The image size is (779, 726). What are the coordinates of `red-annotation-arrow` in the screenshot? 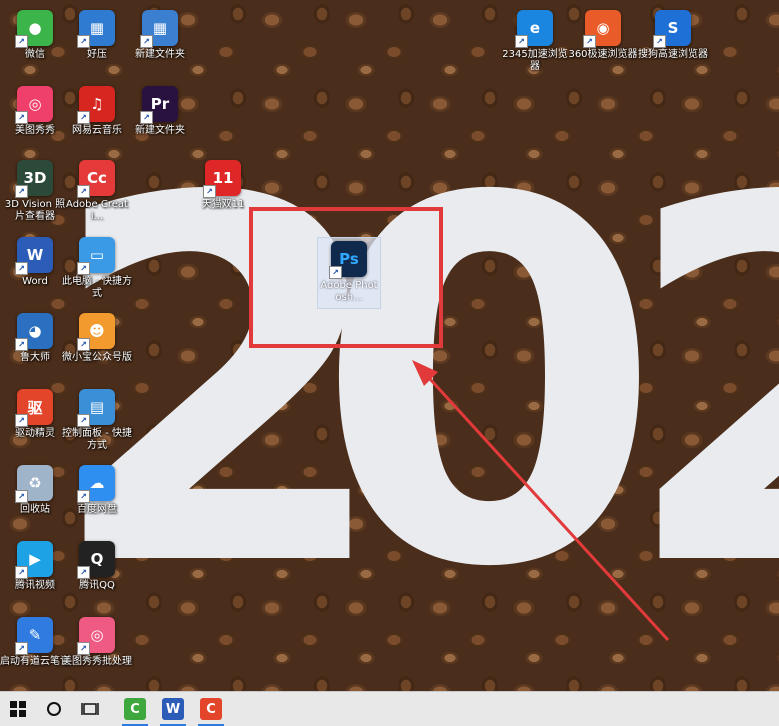 It's located at (541, 501).